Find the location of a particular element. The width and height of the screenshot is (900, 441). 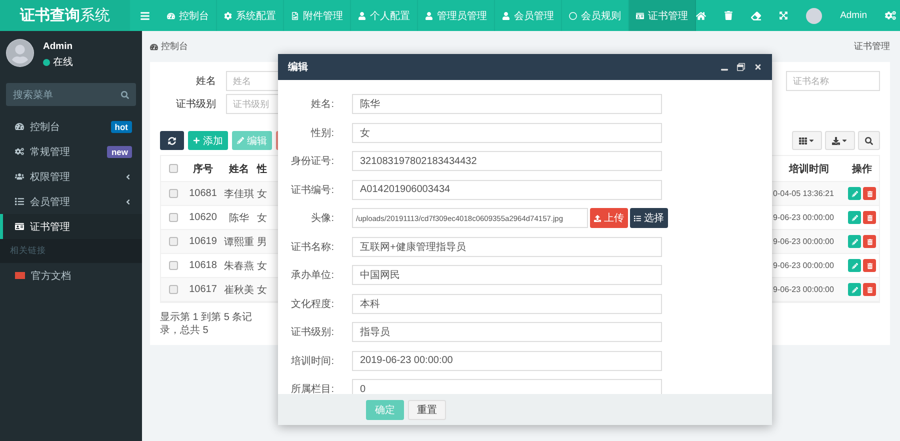

gear-icon is located at coordinates (228, 16).